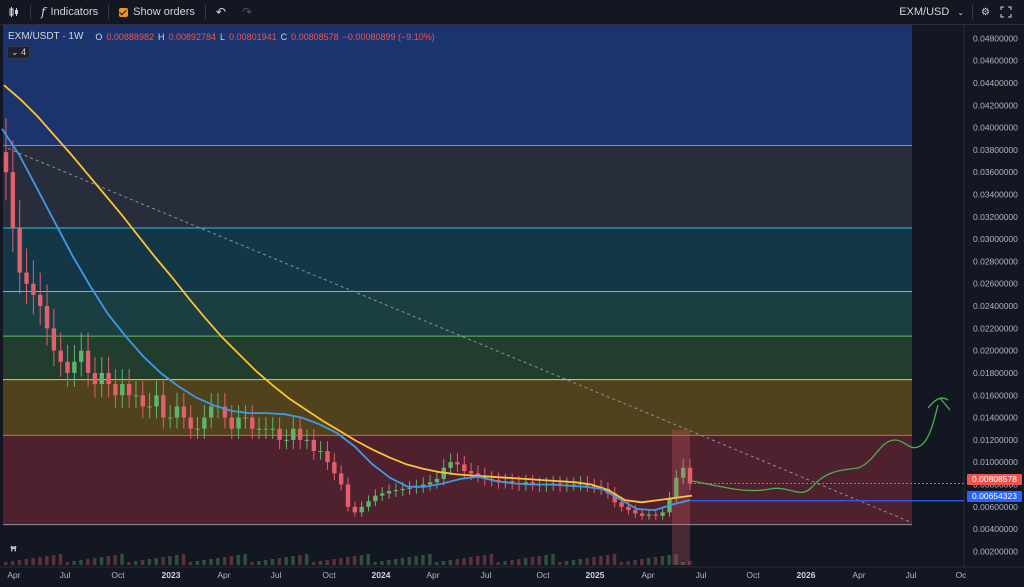  I want to click on y-tick-label: 0.02000000, so click(995, 351).